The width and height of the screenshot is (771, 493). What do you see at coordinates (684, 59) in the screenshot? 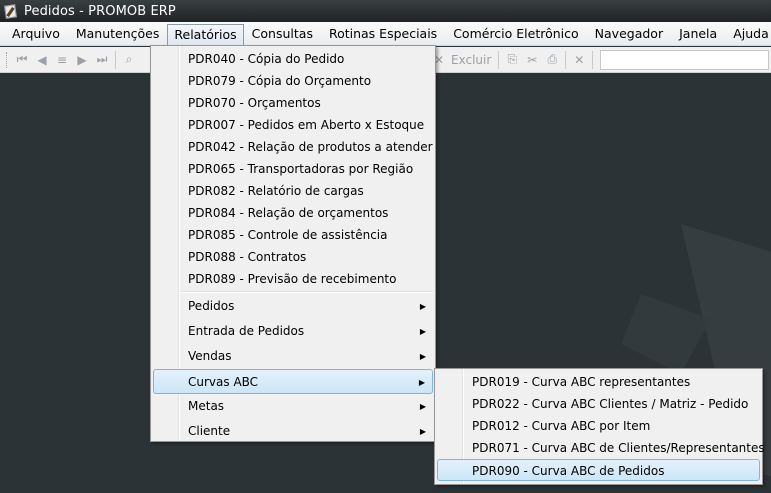
I see `toolbar-field` at bounding box center [684, 59].